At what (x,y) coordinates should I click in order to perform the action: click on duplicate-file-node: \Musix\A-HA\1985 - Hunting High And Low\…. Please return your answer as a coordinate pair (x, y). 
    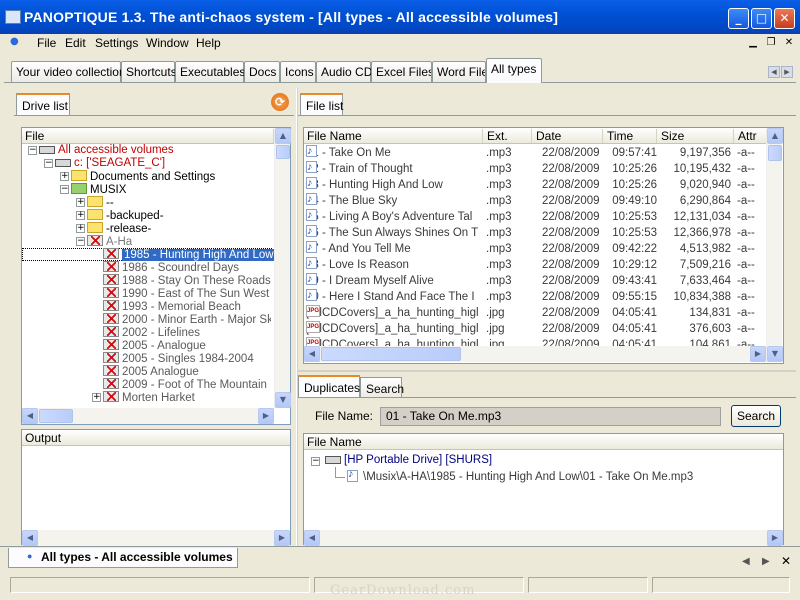
    Looking at the image, I should click on (520, 475).